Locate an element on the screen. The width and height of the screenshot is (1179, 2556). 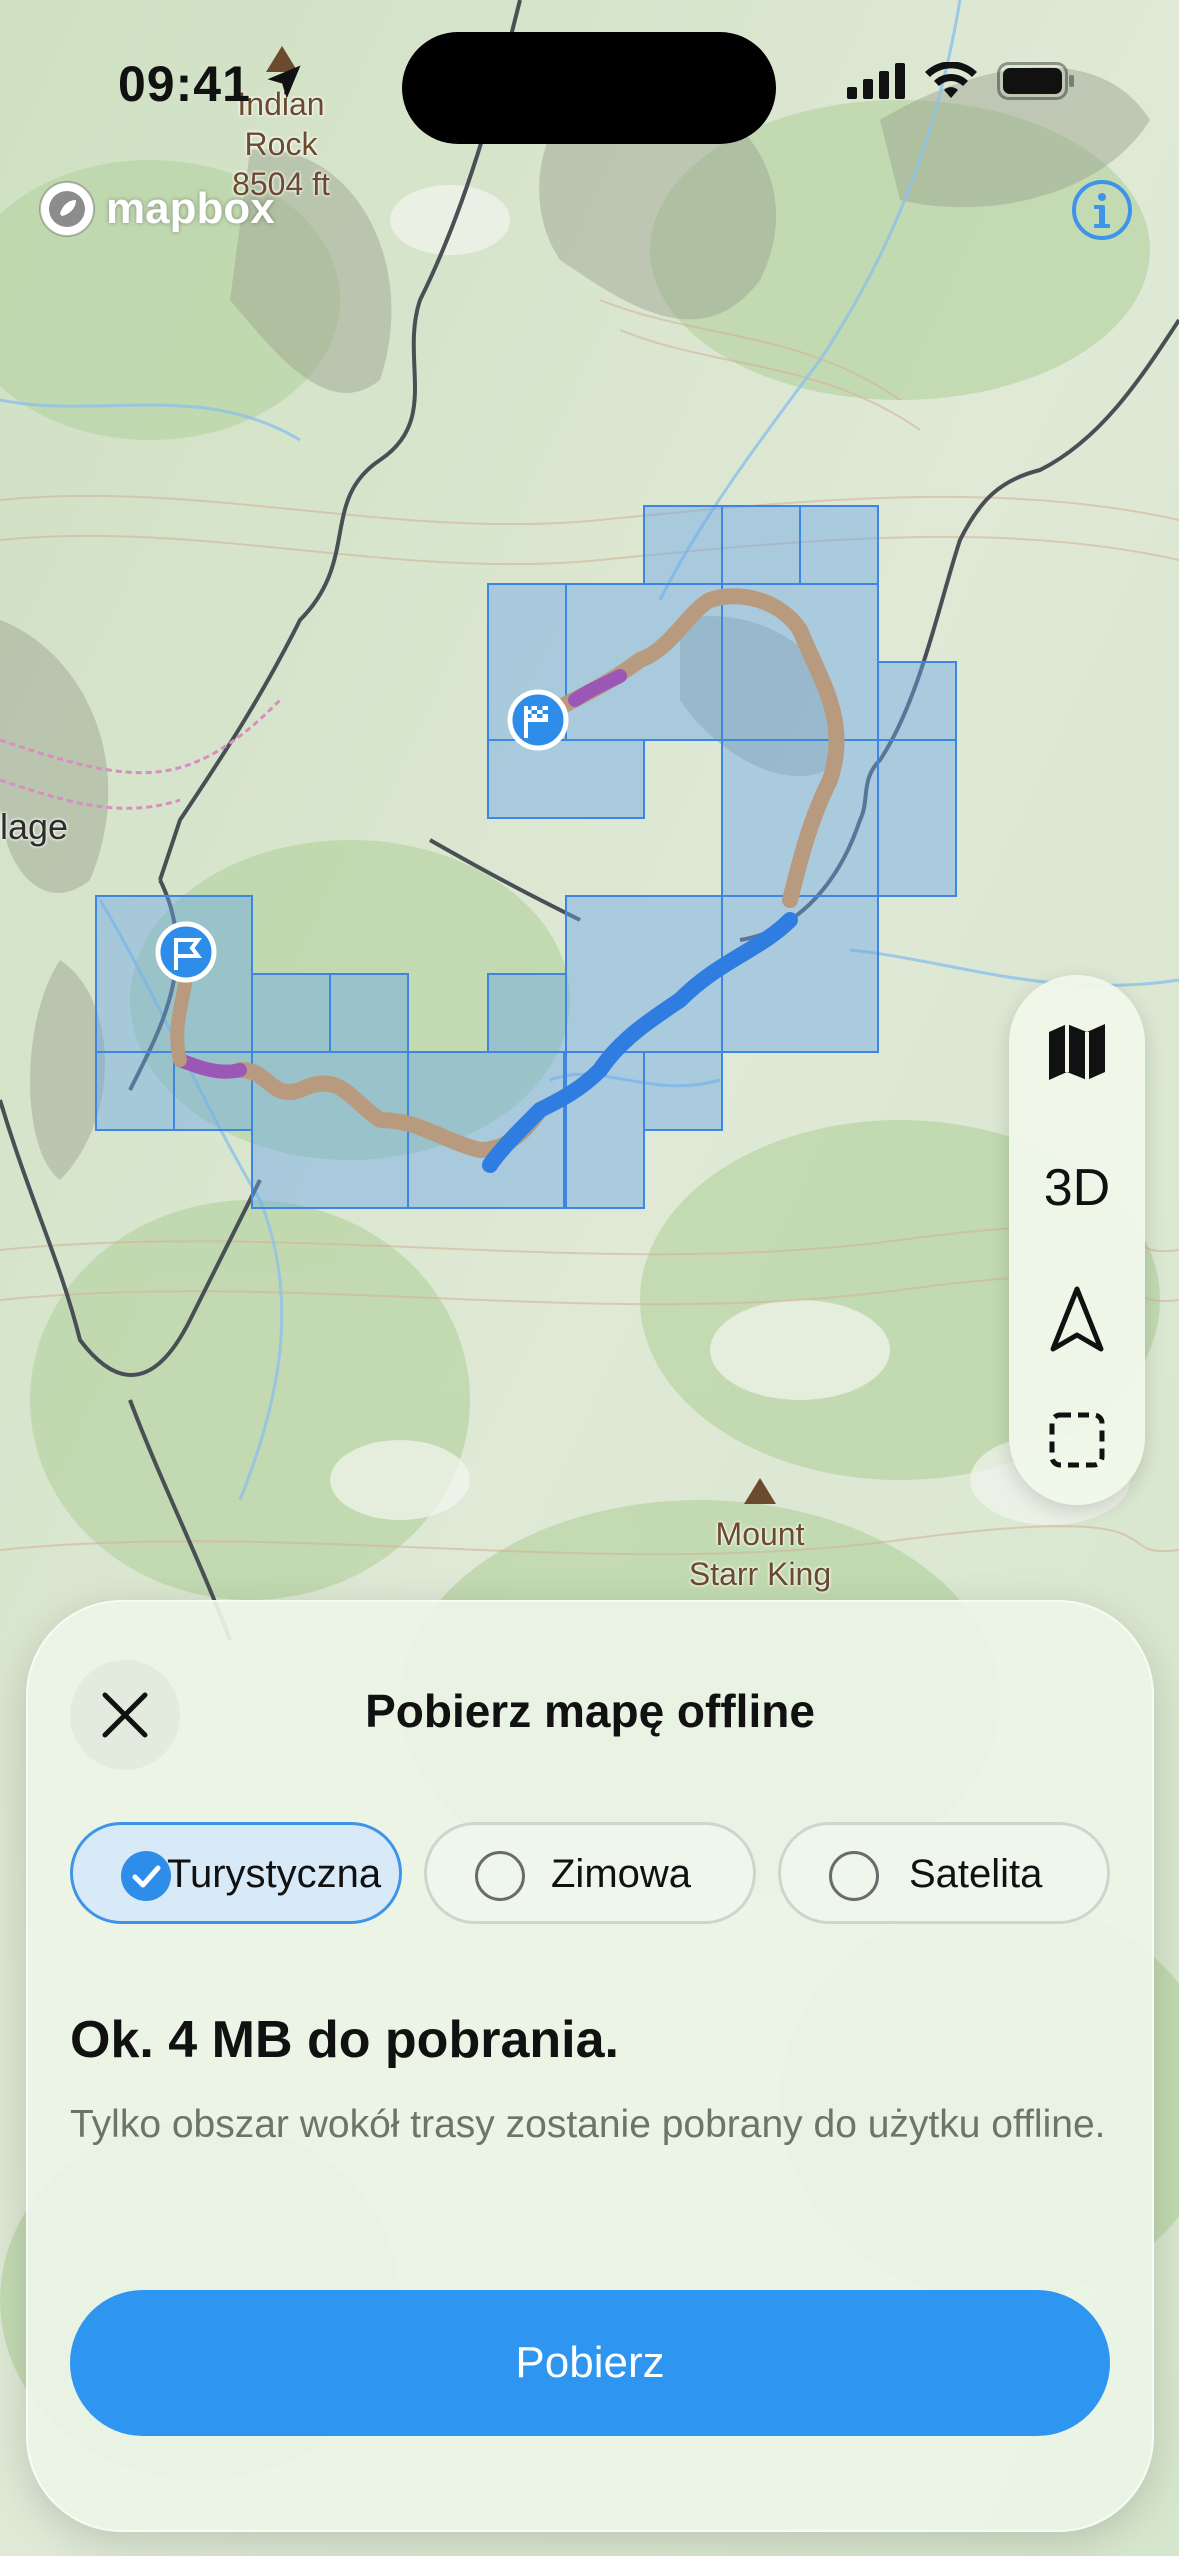
status-icons is located at coordinates (961, 81).